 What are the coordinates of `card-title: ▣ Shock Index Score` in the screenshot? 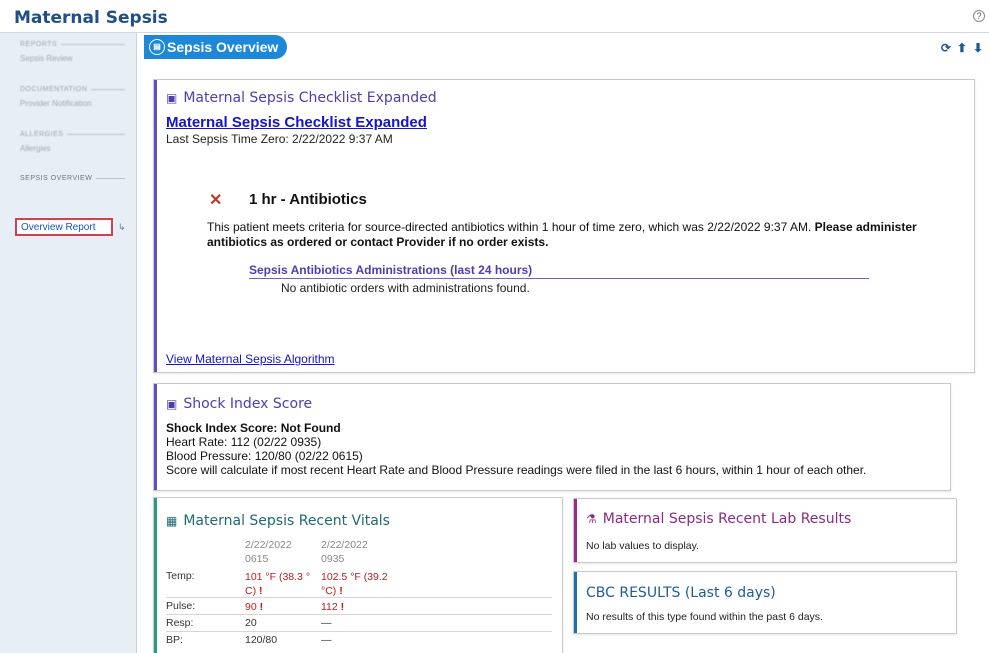 It's located at (239, 404).